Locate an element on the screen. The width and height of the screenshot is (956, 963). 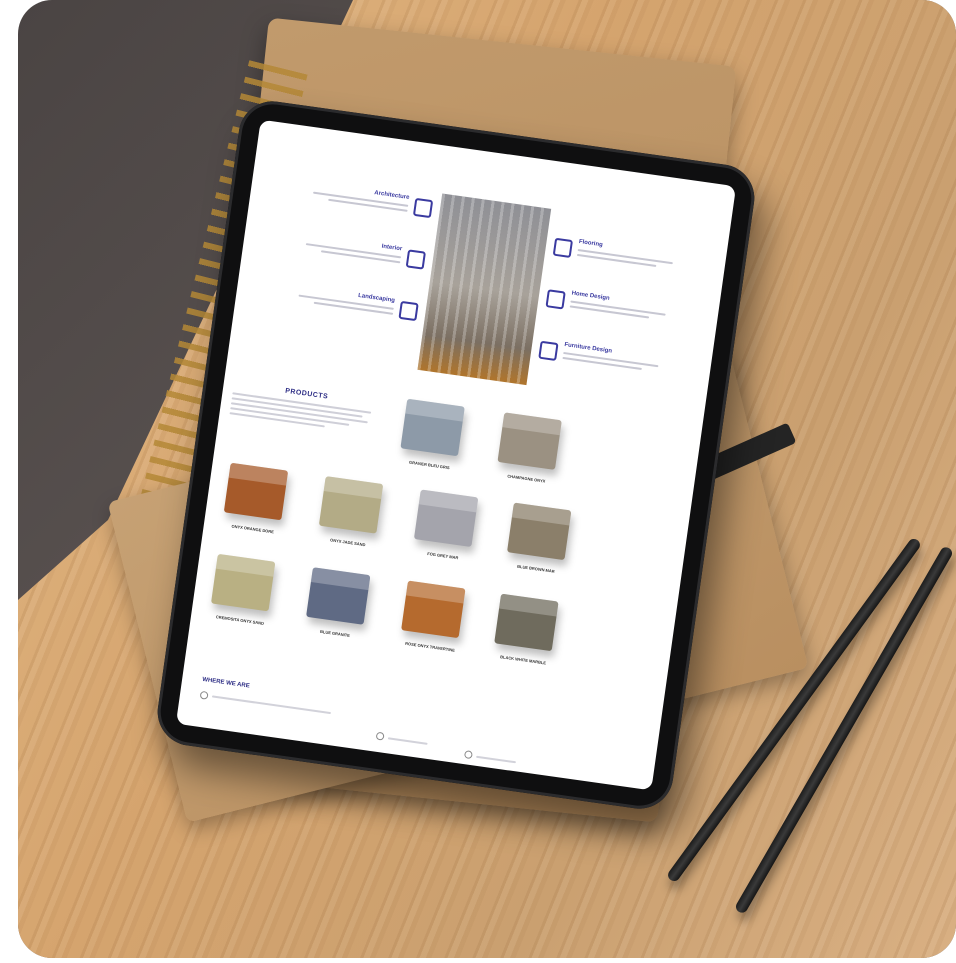
products-heading: PRODUCTS is located at coordinates (306, 394).